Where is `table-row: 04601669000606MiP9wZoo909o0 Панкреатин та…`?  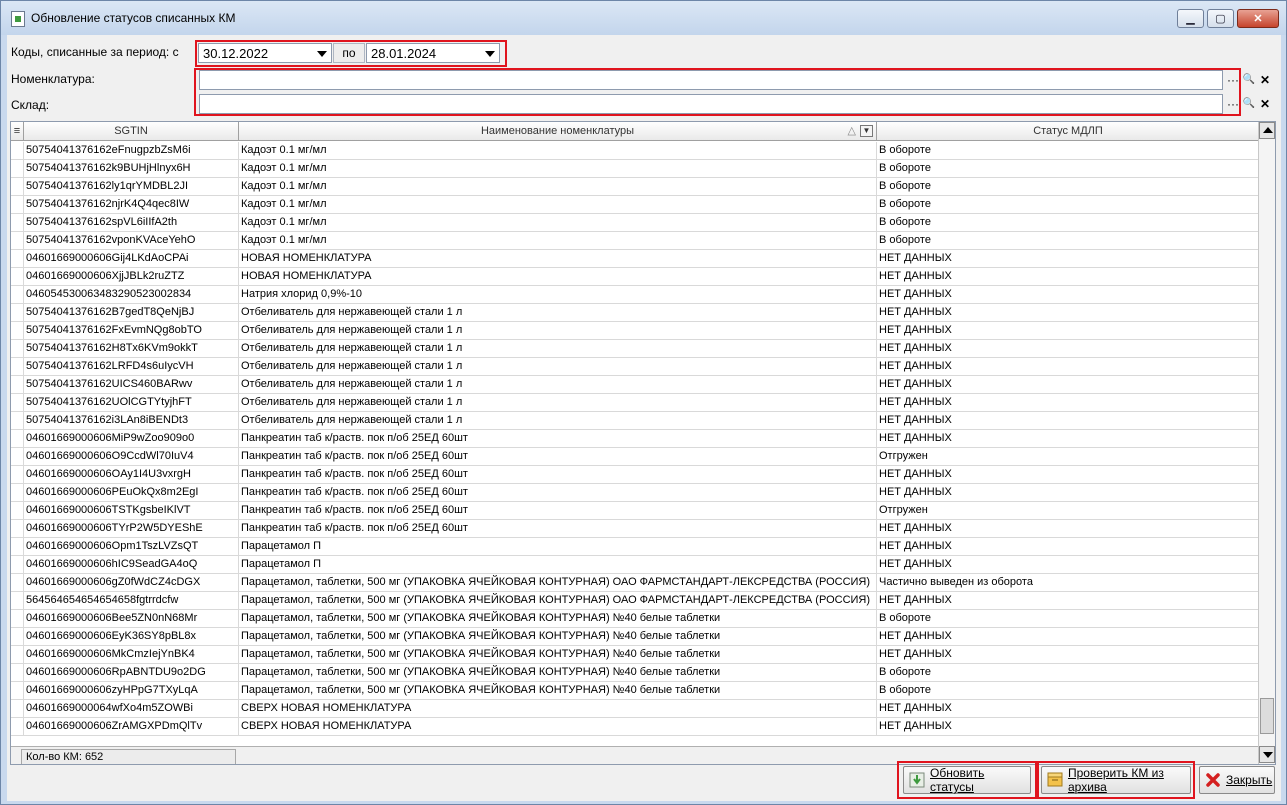 table-row: 04601669000606MiP9wZoo909o0 Панкреатин та… is located at coordinates (635, 439).